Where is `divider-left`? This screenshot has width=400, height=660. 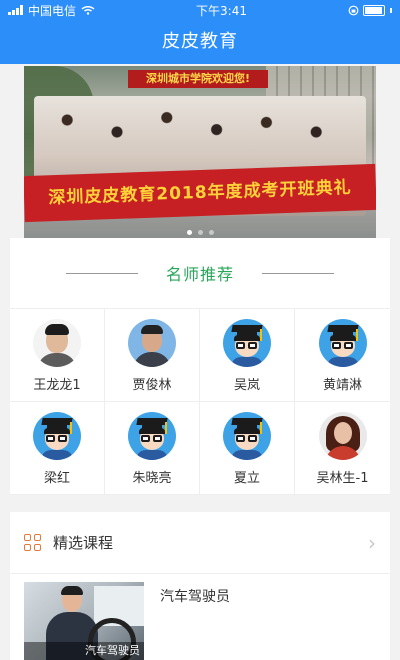 divider-left is located at coordinates (101, 273).